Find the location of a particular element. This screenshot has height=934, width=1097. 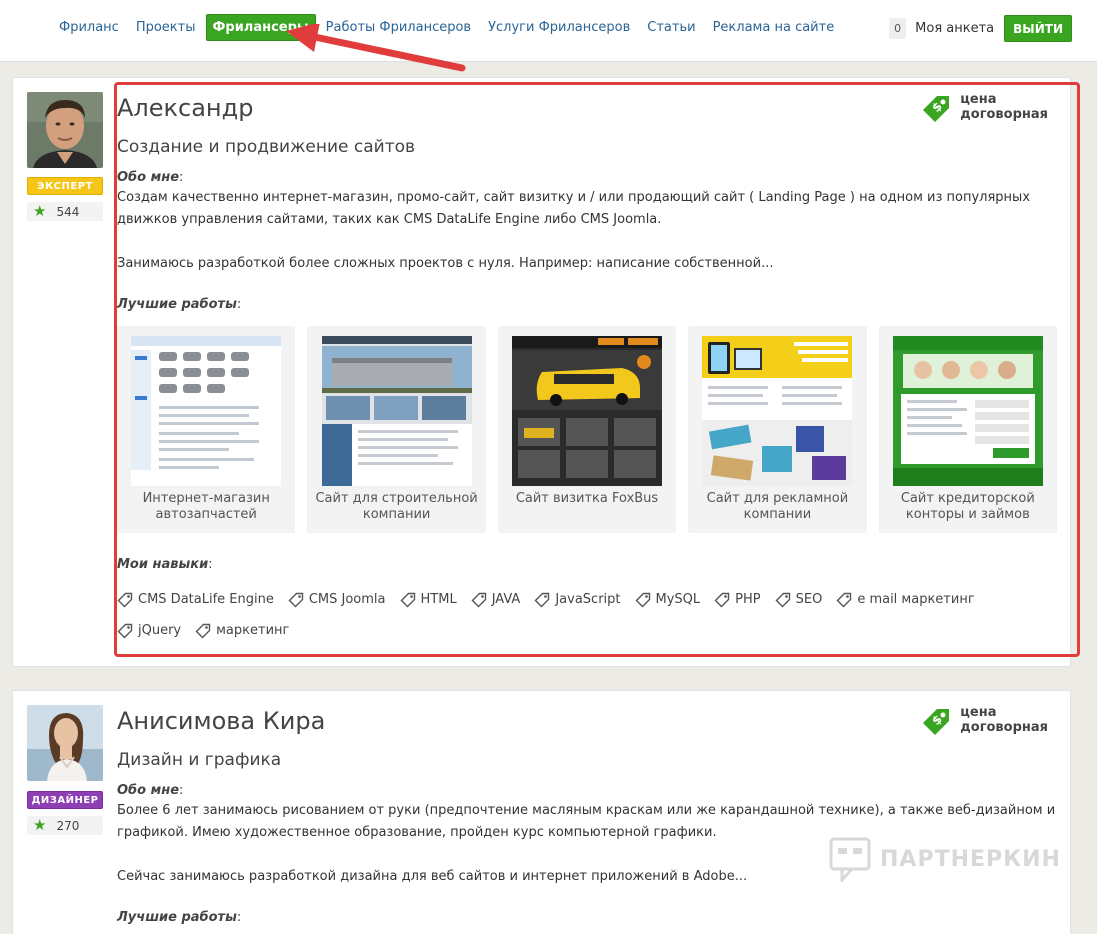

expert-badge: ЭКСПЕРТ is located at coordinates (65, 186).